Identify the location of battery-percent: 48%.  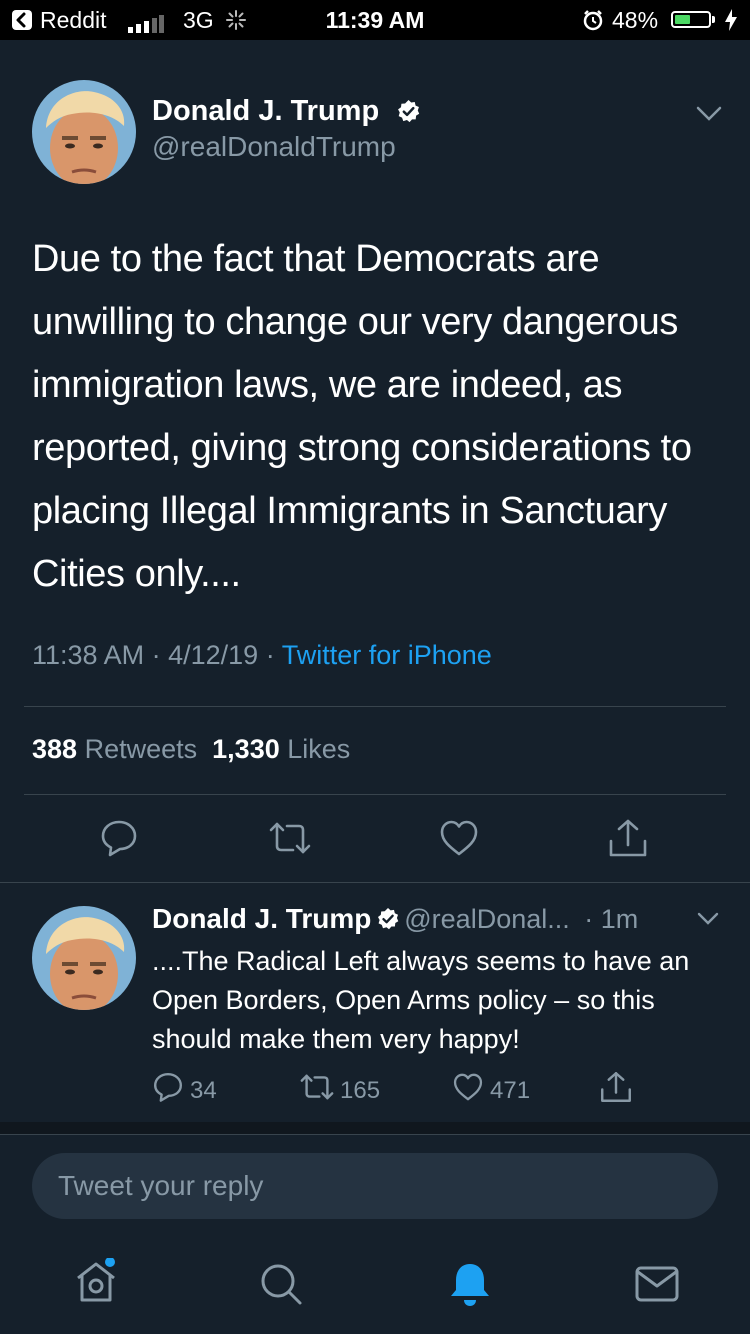
(635, 20).